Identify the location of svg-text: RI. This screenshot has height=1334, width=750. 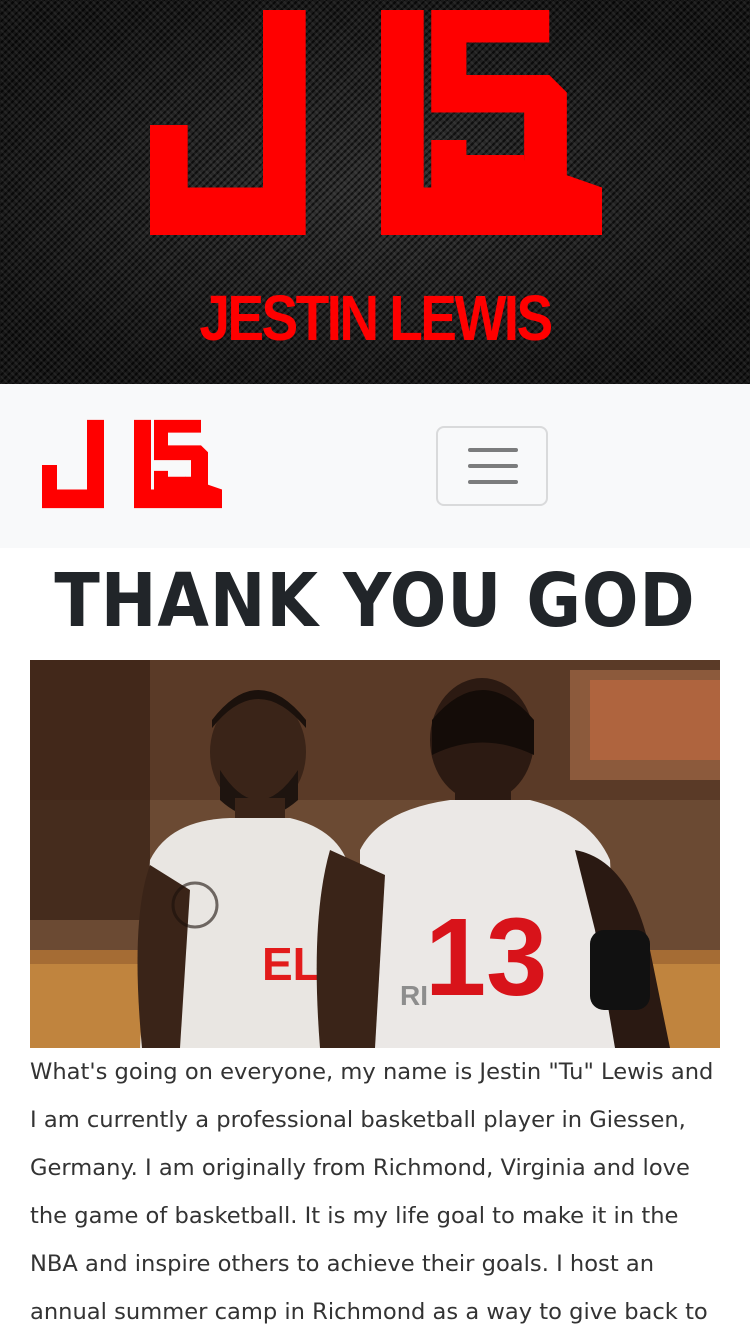
(414, 995).